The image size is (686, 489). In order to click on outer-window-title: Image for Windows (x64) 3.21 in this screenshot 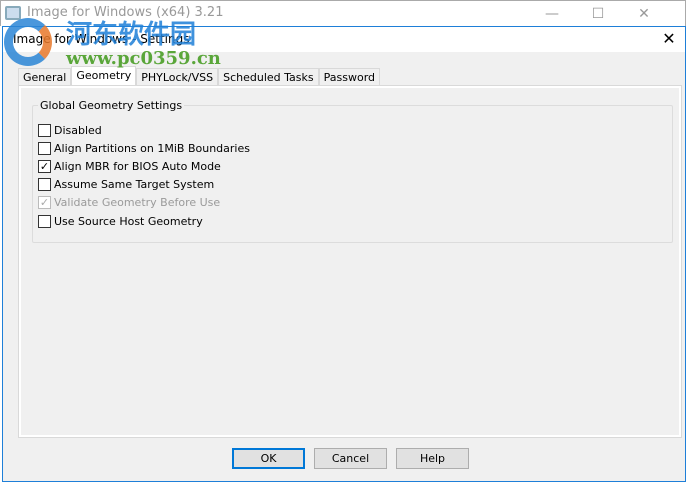, I will do `click(125, 12)`.